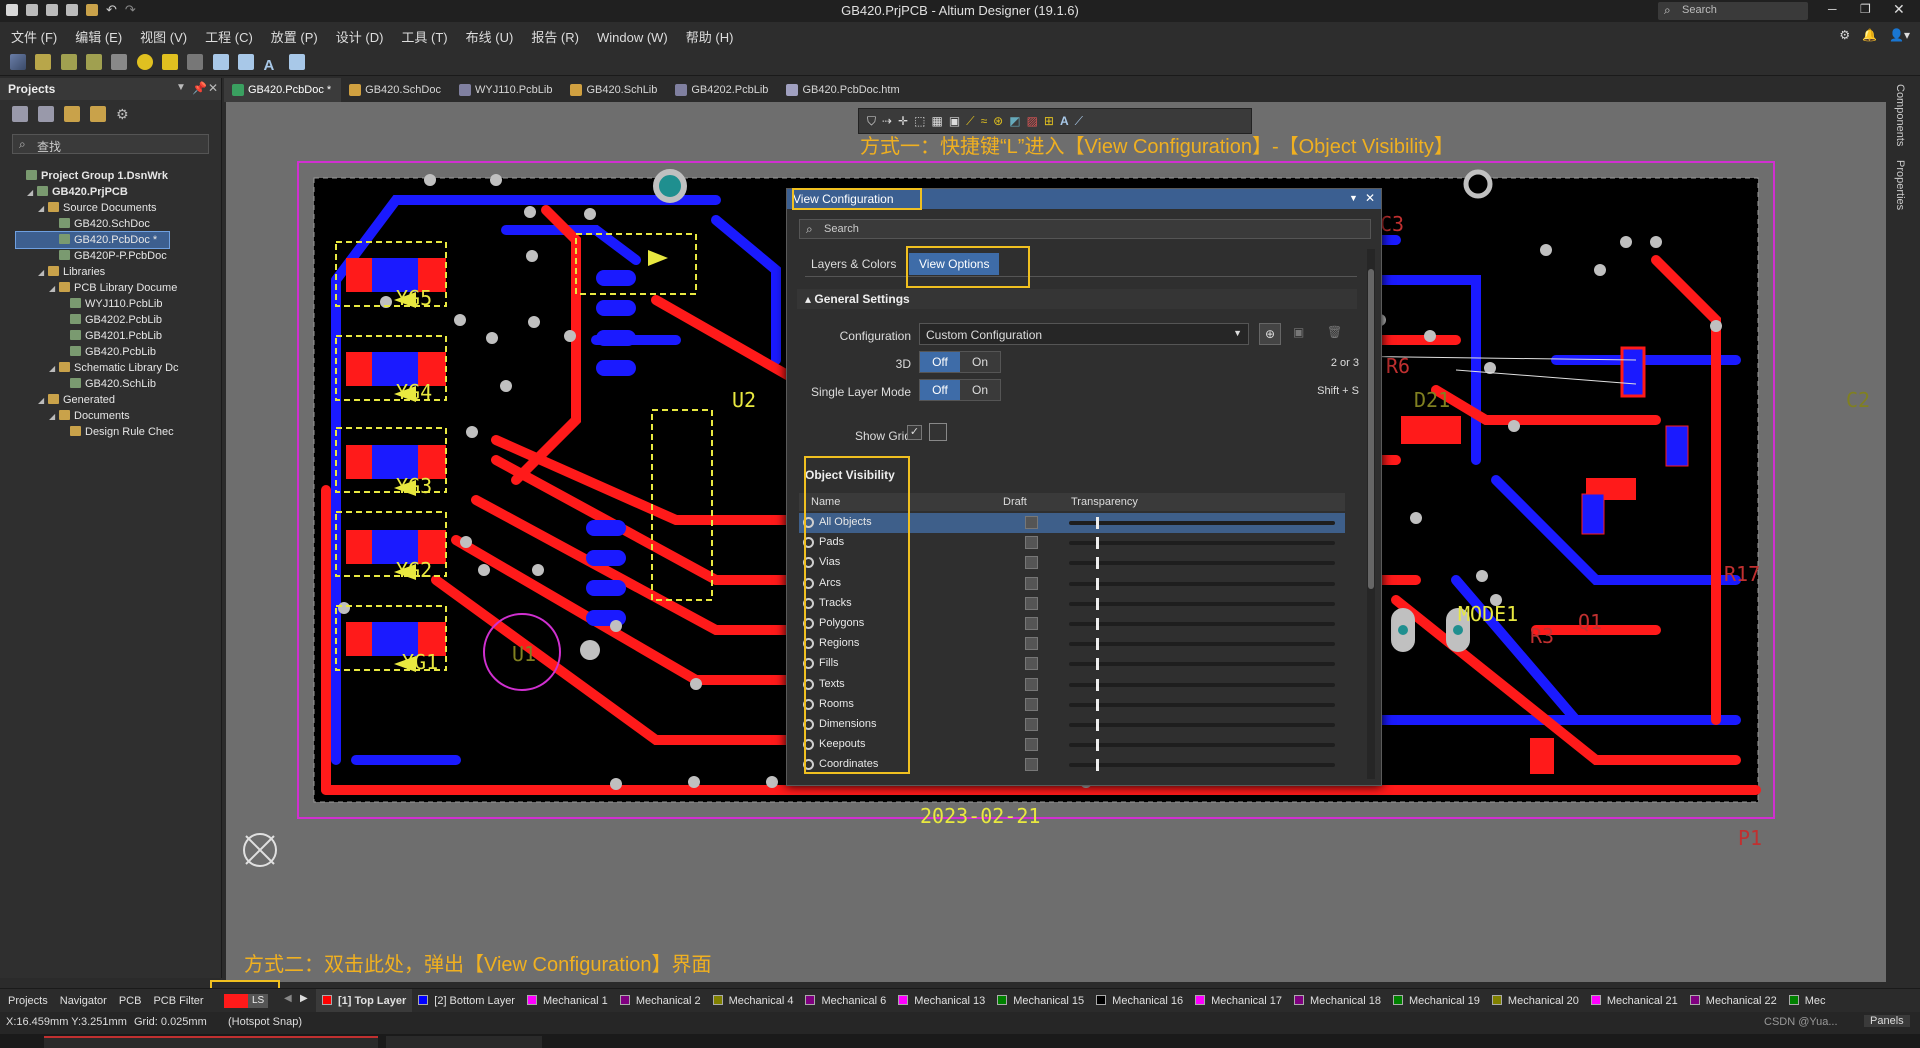 The image size is (1920, 1048). What do you see at coordinates (1085, 229) in the screenshot?
I see `dialog-search-input: ⌕ Search` at bounding box center [1085, 229].